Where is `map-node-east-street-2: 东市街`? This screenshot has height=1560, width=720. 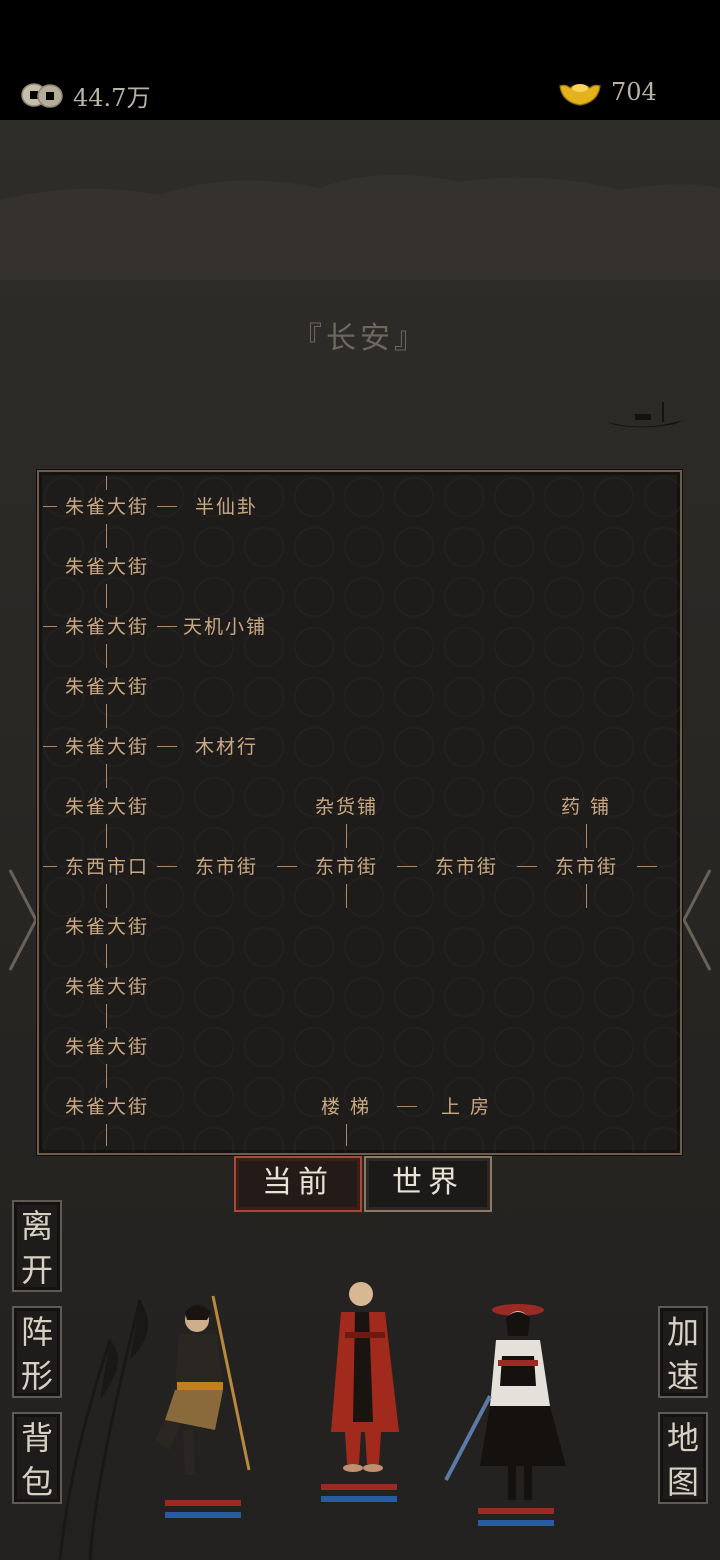
map-node-east-street-2: 东市街 is located at coordinates (346, 865).